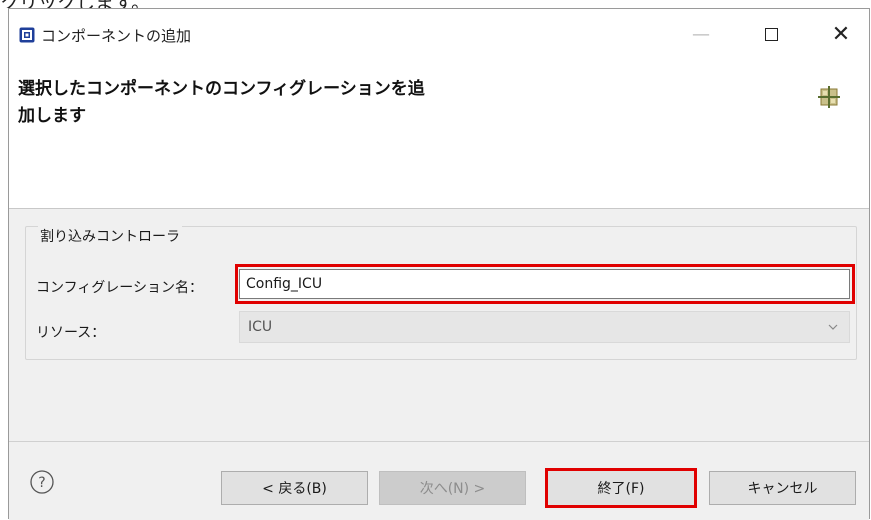 Image resolution: width=871 pixels, height=520 pixels. I want to click on next-button: 次へ(N) >, so click(452, 488).